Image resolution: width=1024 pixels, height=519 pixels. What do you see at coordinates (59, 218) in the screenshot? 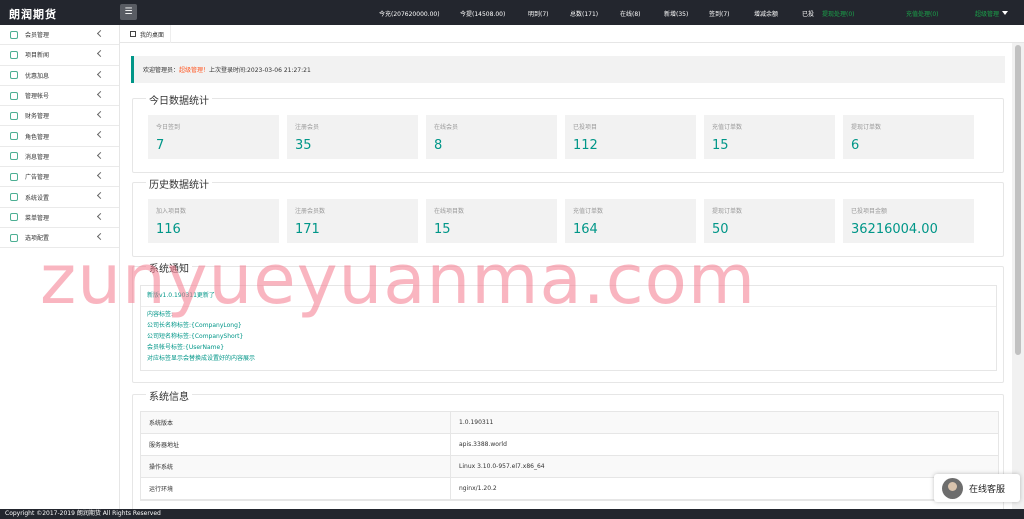
I see `sidebar-item: 菜单管理` at bounding box center [59, 218].